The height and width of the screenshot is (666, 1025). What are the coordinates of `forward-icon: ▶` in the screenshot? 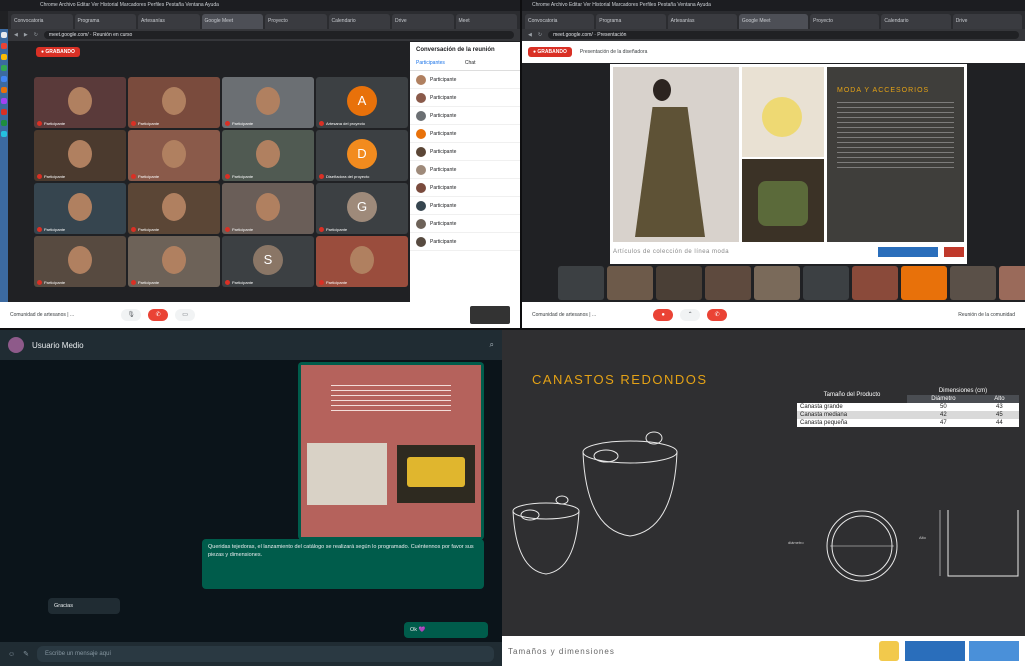 It's located at (26, 35).